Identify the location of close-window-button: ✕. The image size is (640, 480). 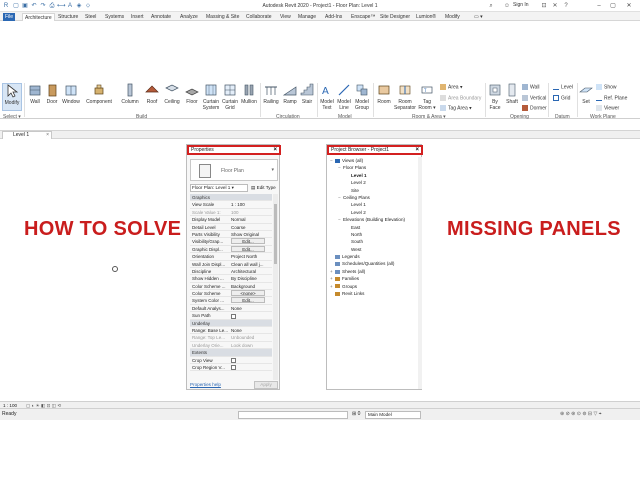
(629, 6).